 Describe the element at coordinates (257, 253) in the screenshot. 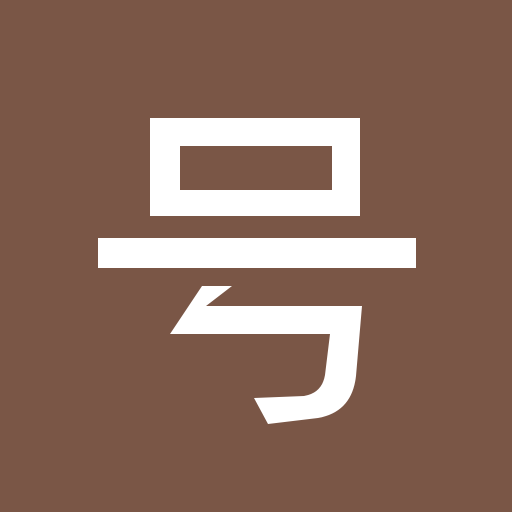

I see `glyph-horizontal-bar` at that location.